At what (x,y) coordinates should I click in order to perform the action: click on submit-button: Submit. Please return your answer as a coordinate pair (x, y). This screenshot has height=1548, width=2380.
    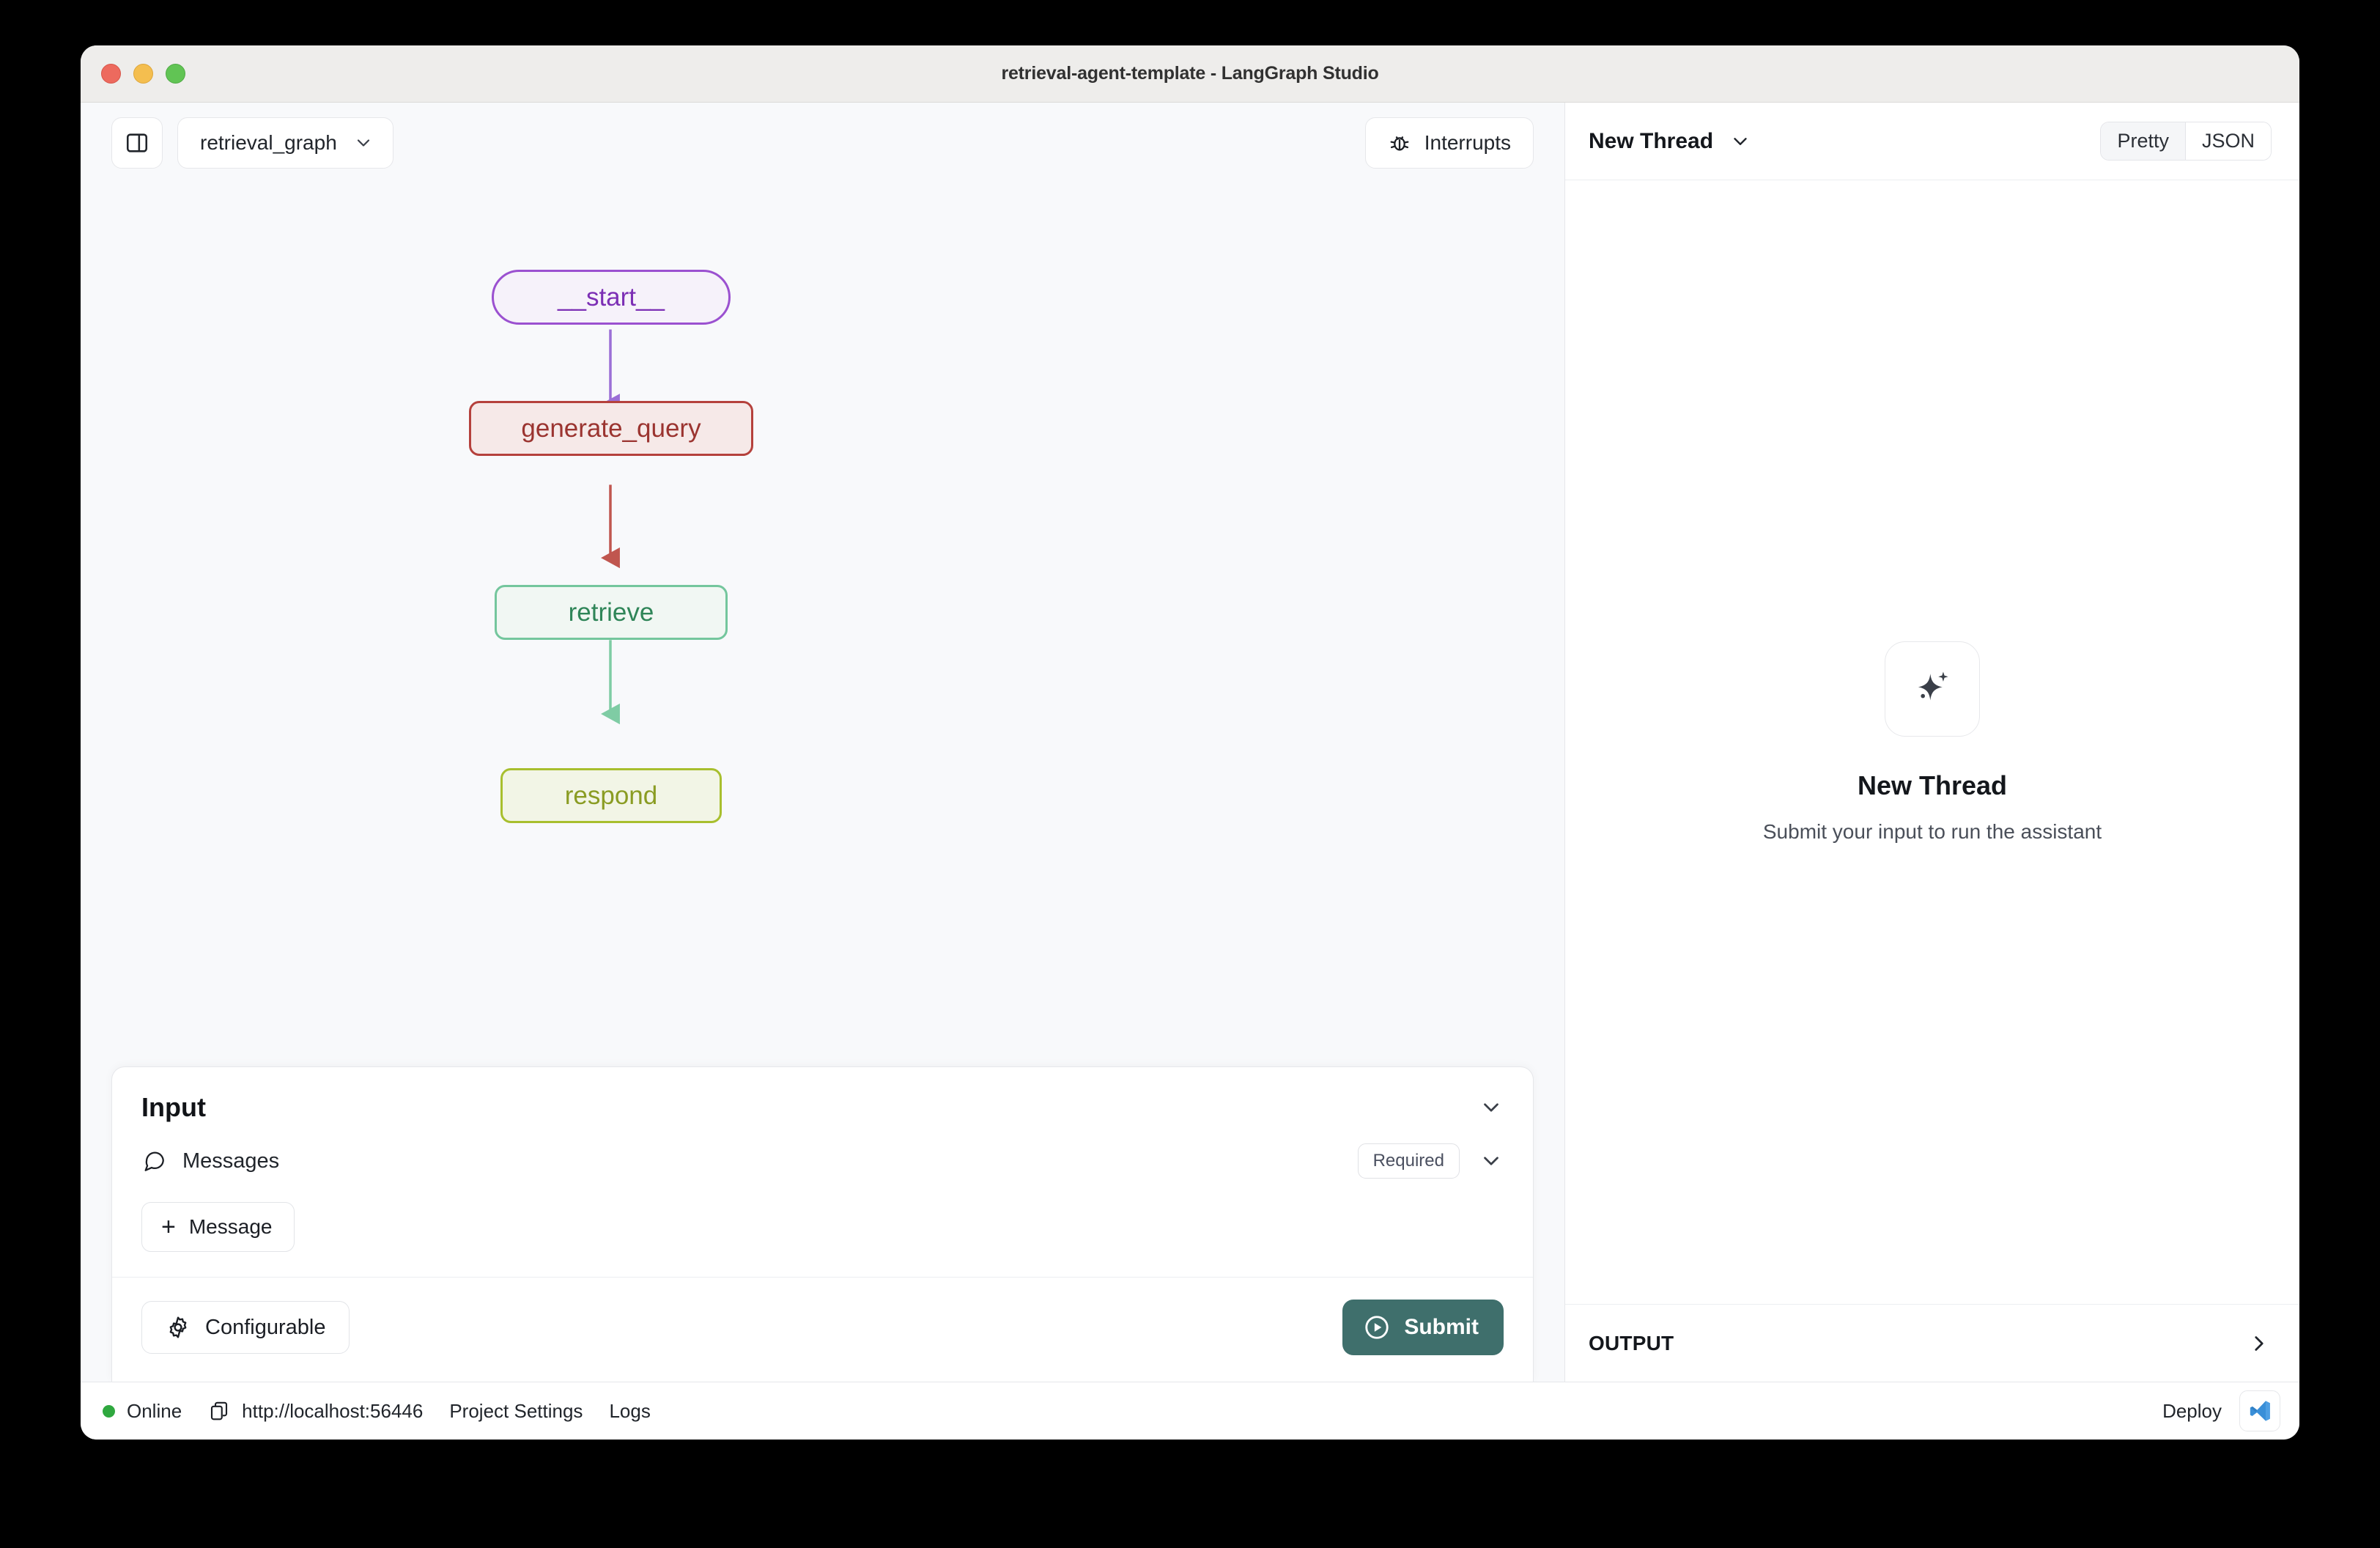
    Looking at the image, I should click on (1423, 1327).